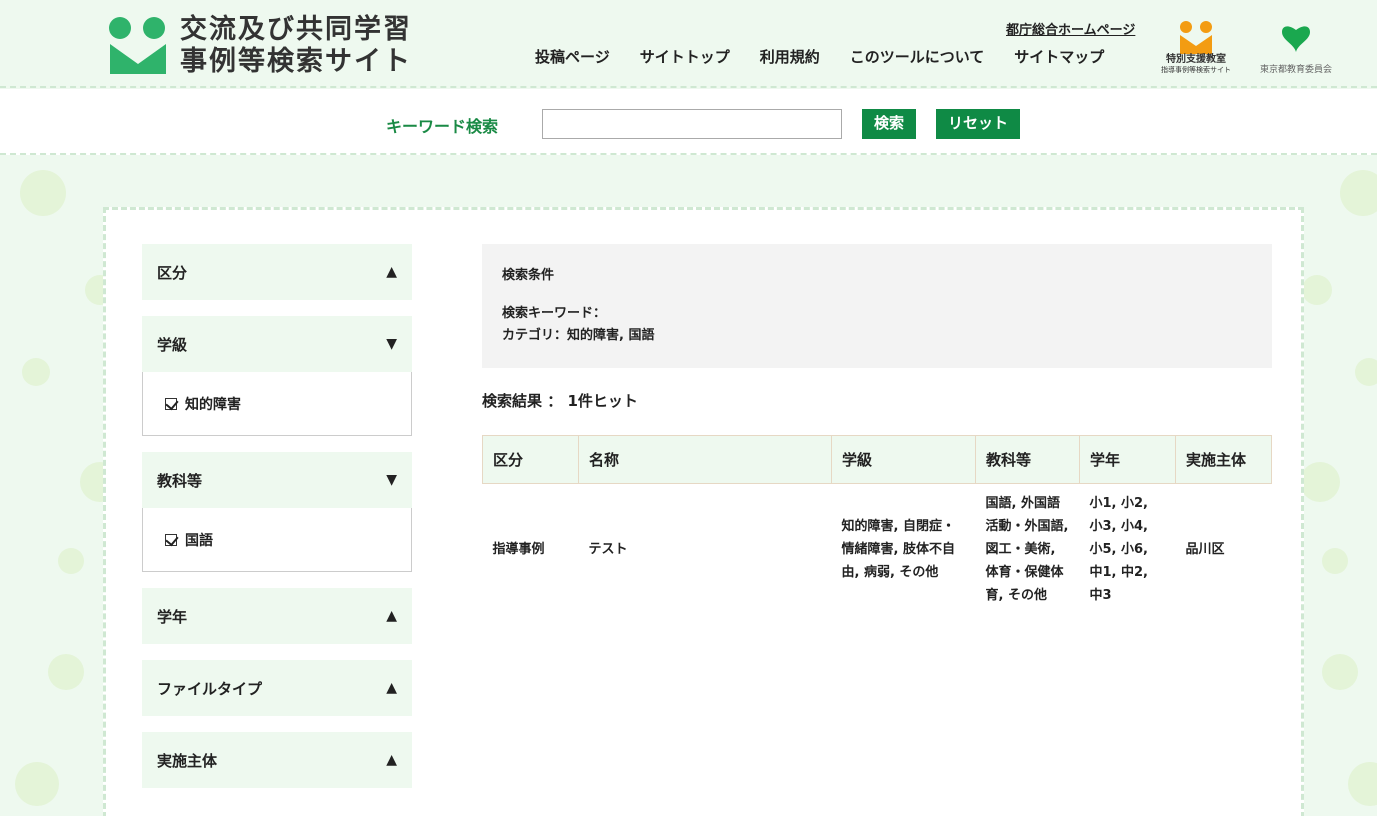 This screenshot has height=816, width=1377. Describe the element at coordinates (1027, 459) in the screenshot. I see `column-header-subject: 教科等` at that location.